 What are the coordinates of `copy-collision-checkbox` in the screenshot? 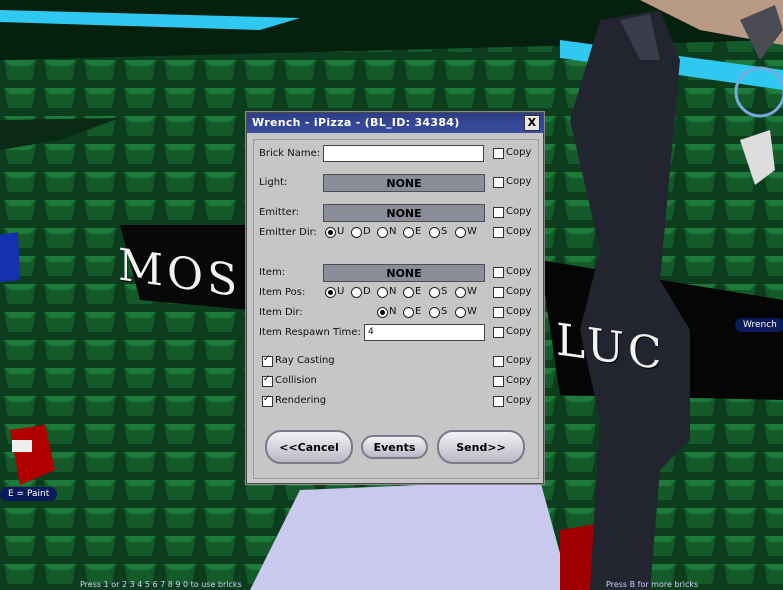 It's located at (498, 381).